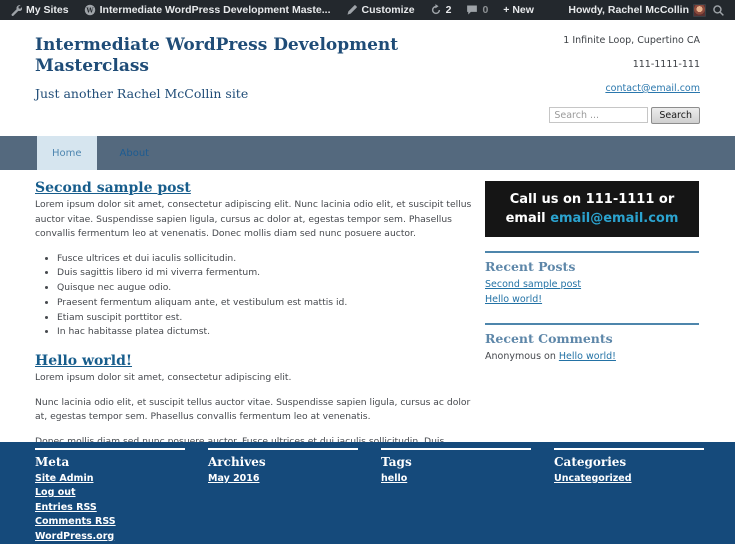  I want to click on list-item: Etiam suscipit porttitor est., so click(266, 318).